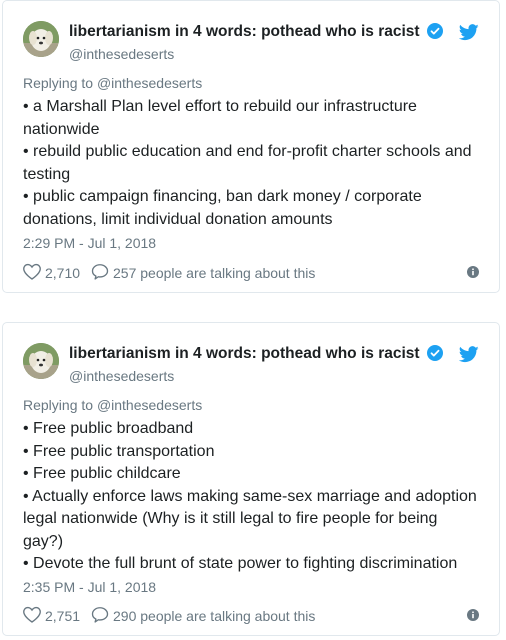 This screenshot has width=506, height=640. Describe the element at coordinates (61, 129) in the screenshot. I see `tweet-line: nationwide` at that location.